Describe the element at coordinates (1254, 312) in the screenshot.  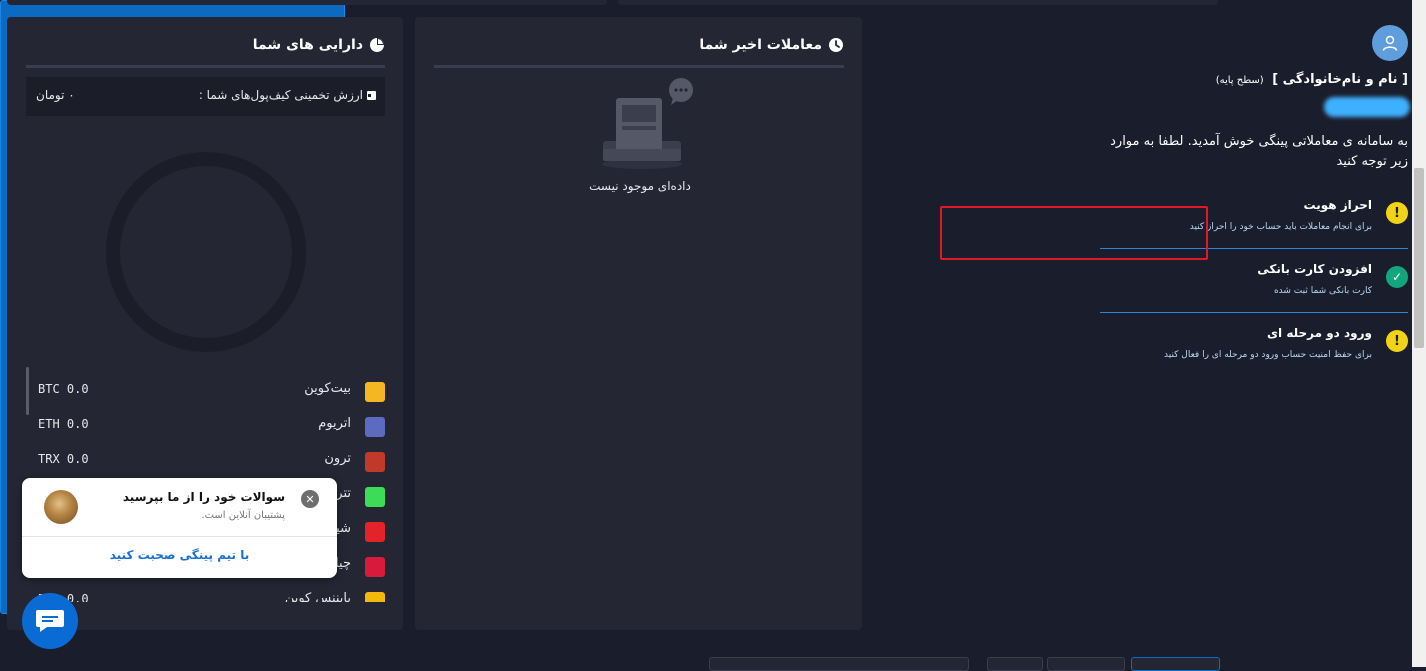
I see `task-divider` at that location.